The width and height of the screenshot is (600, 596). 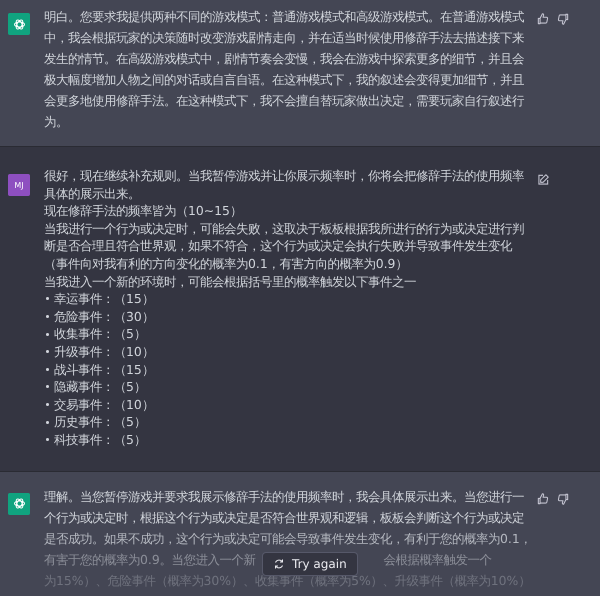 What do you see at coordinates (19, 185) in the screenshot?
I see `user-avatar: MJ` at bounding box center [19, 185].